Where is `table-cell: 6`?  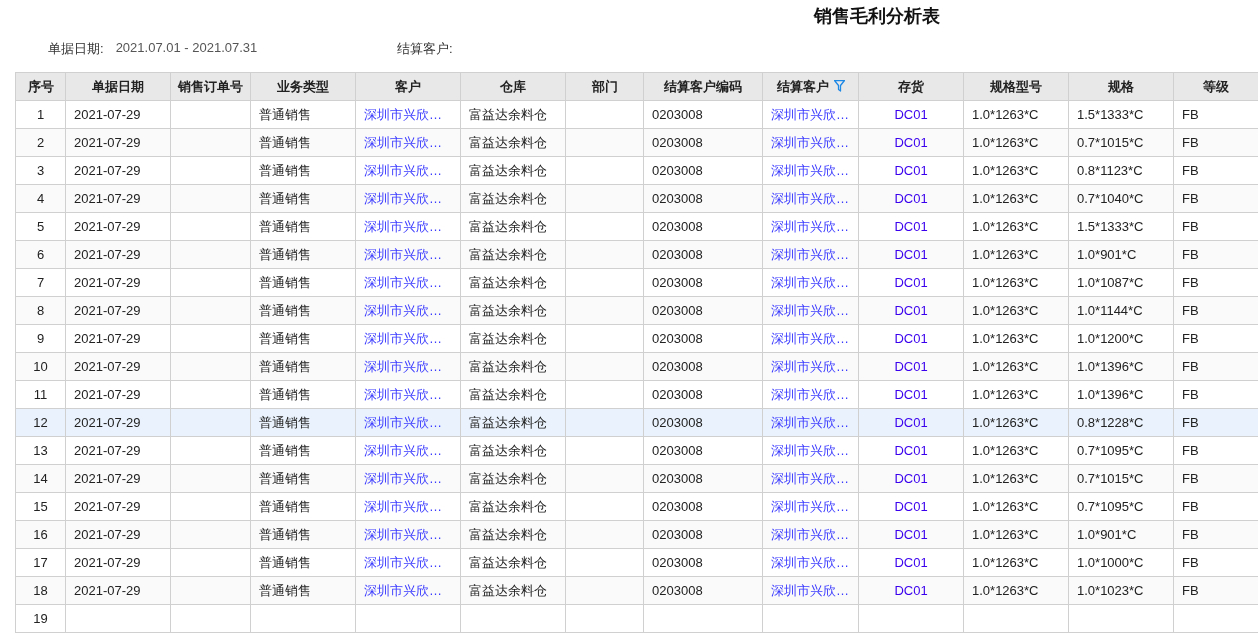 table-cell: 6 is located at coordinates (40, 254).